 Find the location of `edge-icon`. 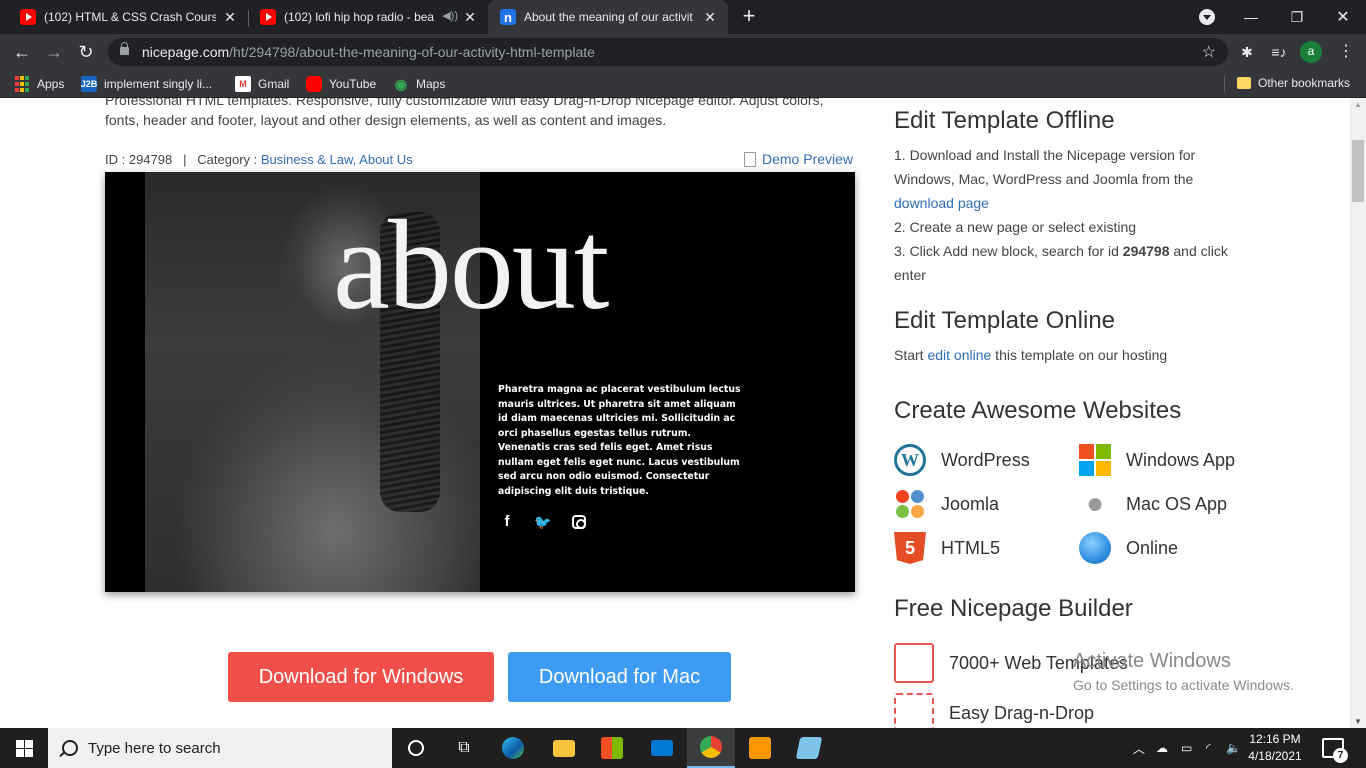

edge-icon is located at coordinates (513, 748).